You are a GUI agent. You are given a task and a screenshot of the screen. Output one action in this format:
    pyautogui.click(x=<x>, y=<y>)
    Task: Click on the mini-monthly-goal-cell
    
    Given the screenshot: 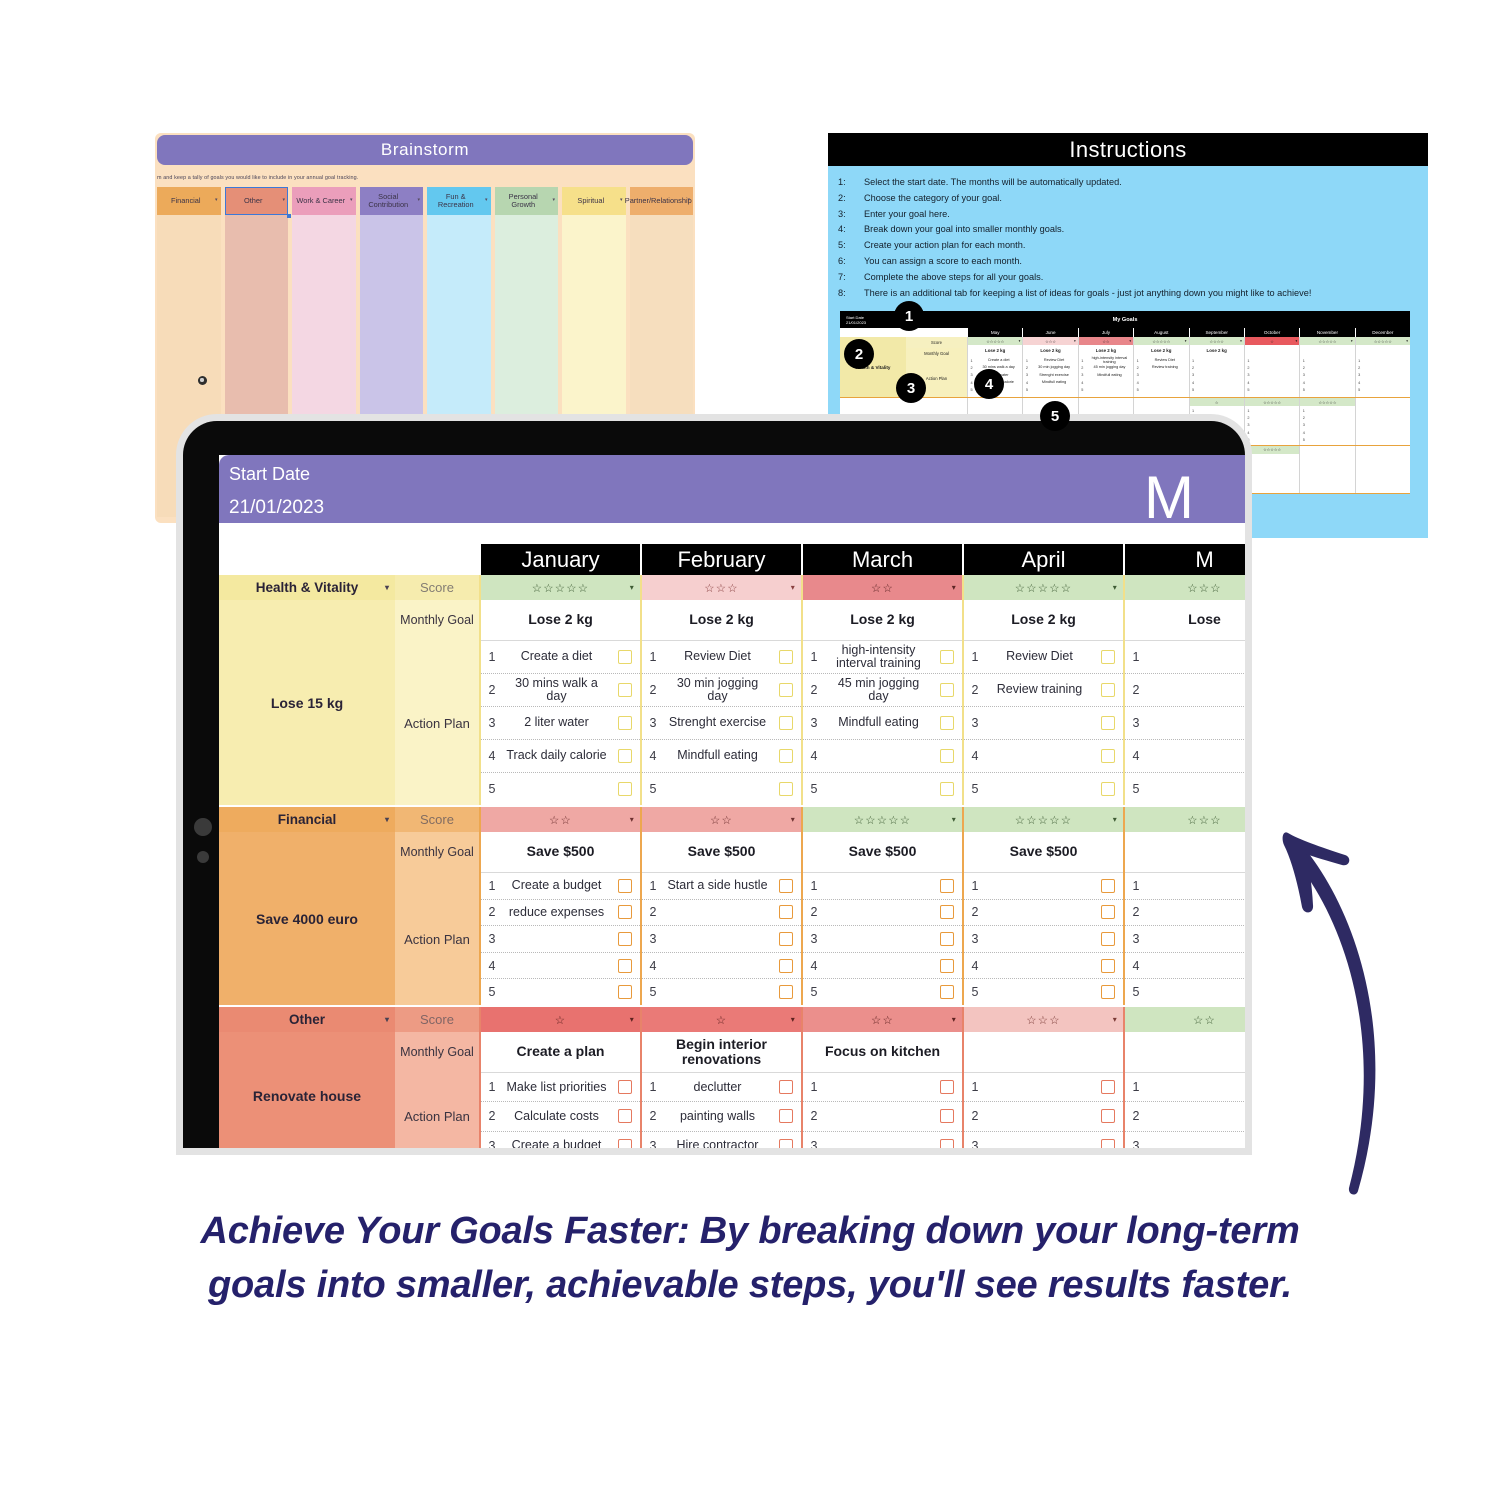 What is the action you would take?
    pyautogui.click(x=1272, y=350)
    